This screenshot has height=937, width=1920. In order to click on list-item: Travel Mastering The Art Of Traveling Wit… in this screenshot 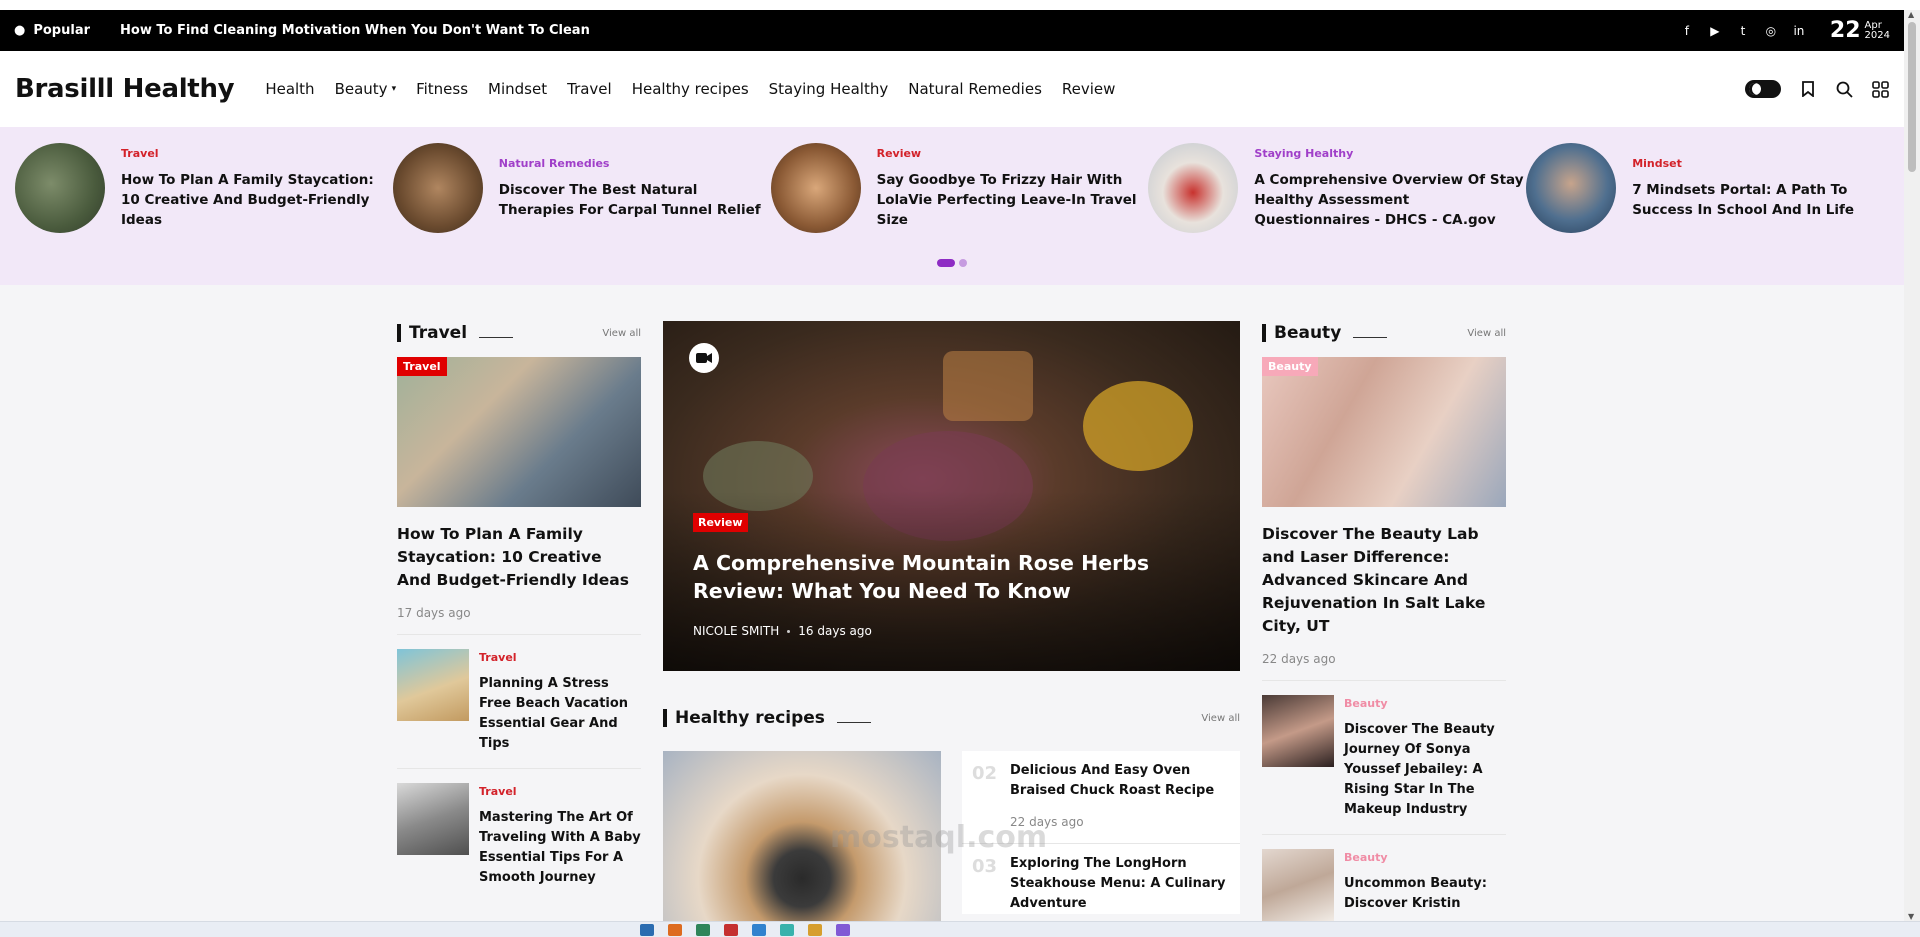, I will do `click(519, 835)`.